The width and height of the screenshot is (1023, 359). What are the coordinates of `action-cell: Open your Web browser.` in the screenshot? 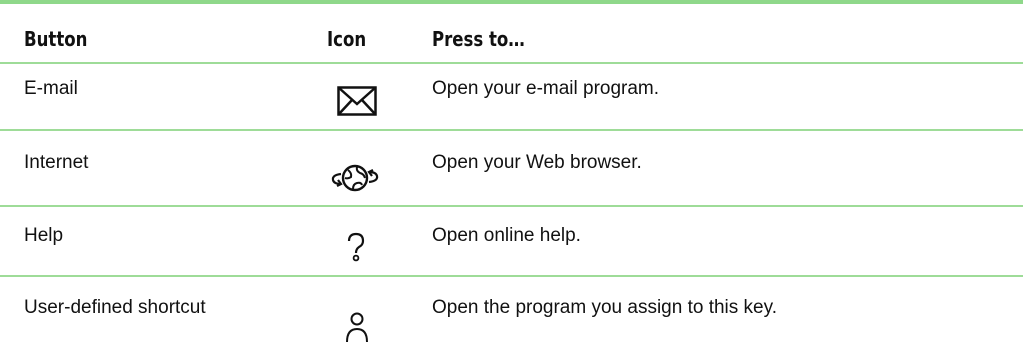 It's located at (537, 162).